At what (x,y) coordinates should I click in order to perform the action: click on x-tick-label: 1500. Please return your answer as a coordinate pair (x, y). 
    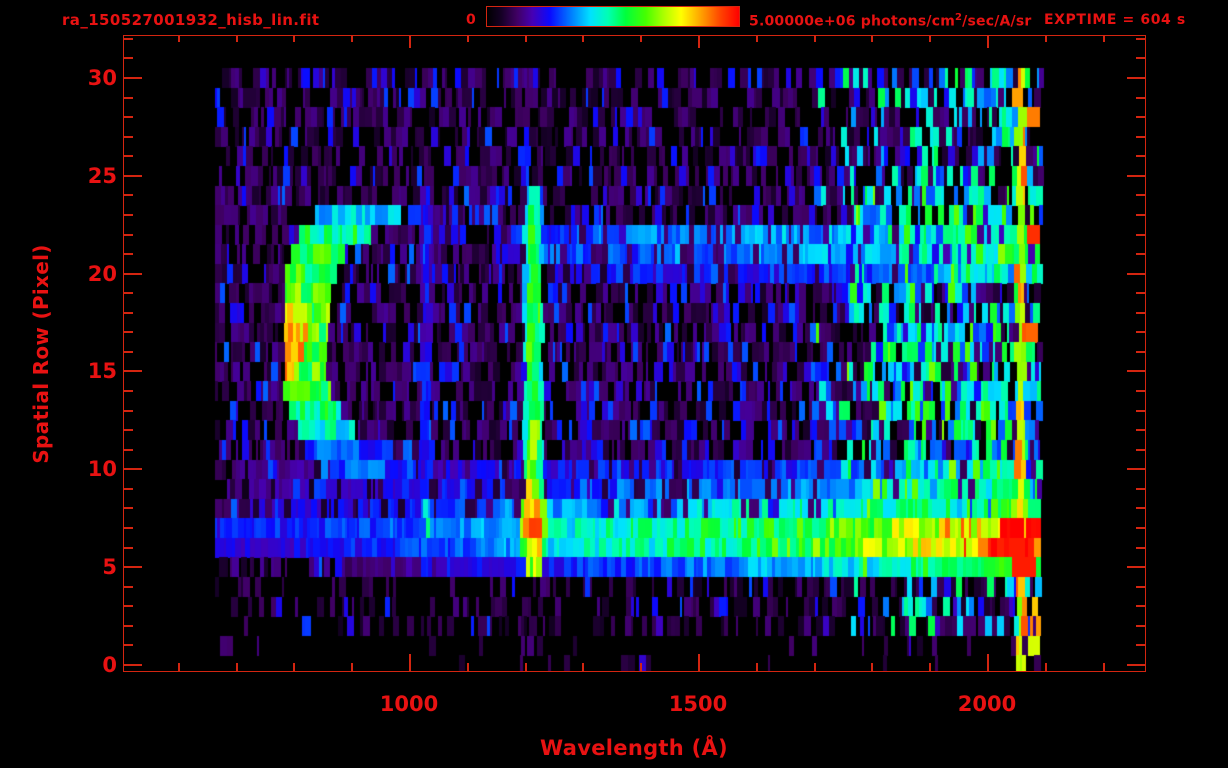
    Looking at the image, I should click on (698, 704).